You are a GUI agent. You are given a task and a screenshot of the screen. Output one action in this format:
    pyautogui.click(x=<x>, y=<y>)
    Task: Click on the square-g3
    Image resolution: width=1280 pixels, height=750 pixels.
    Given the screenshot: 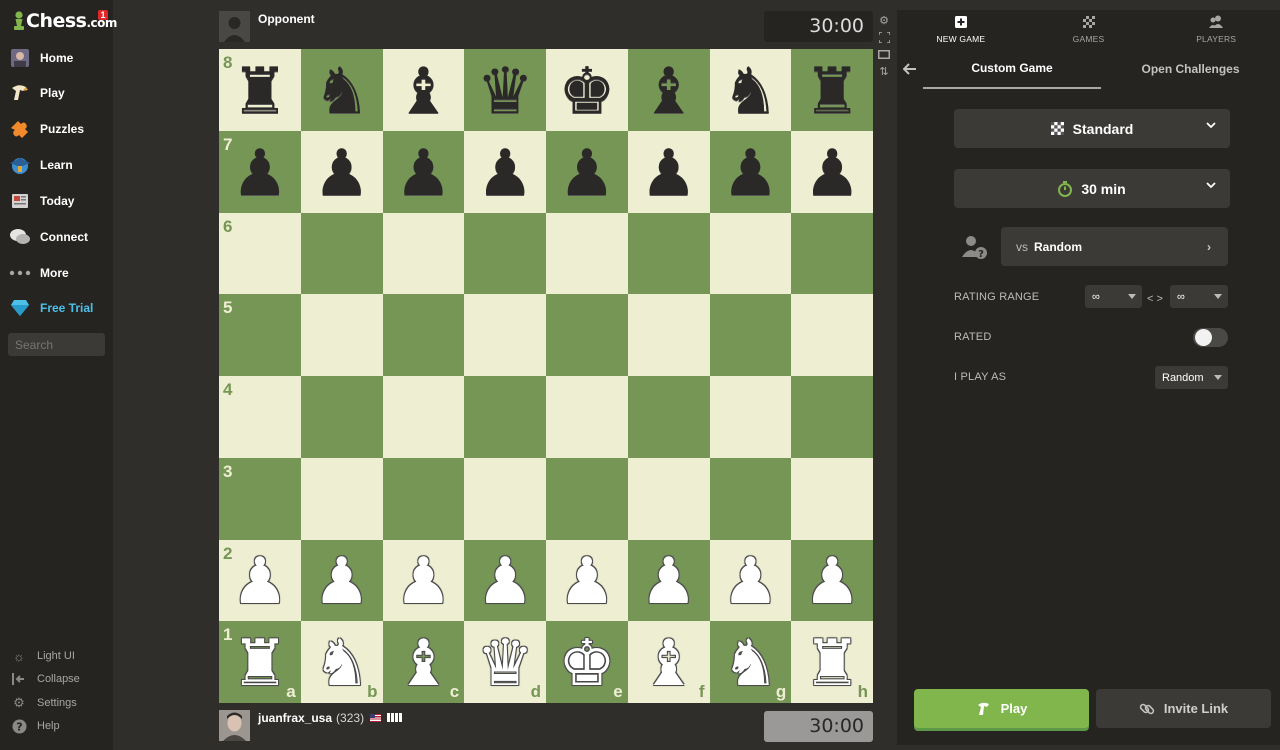 What is the action you would take?
    pyautogui.click(x=750, y=498)
    